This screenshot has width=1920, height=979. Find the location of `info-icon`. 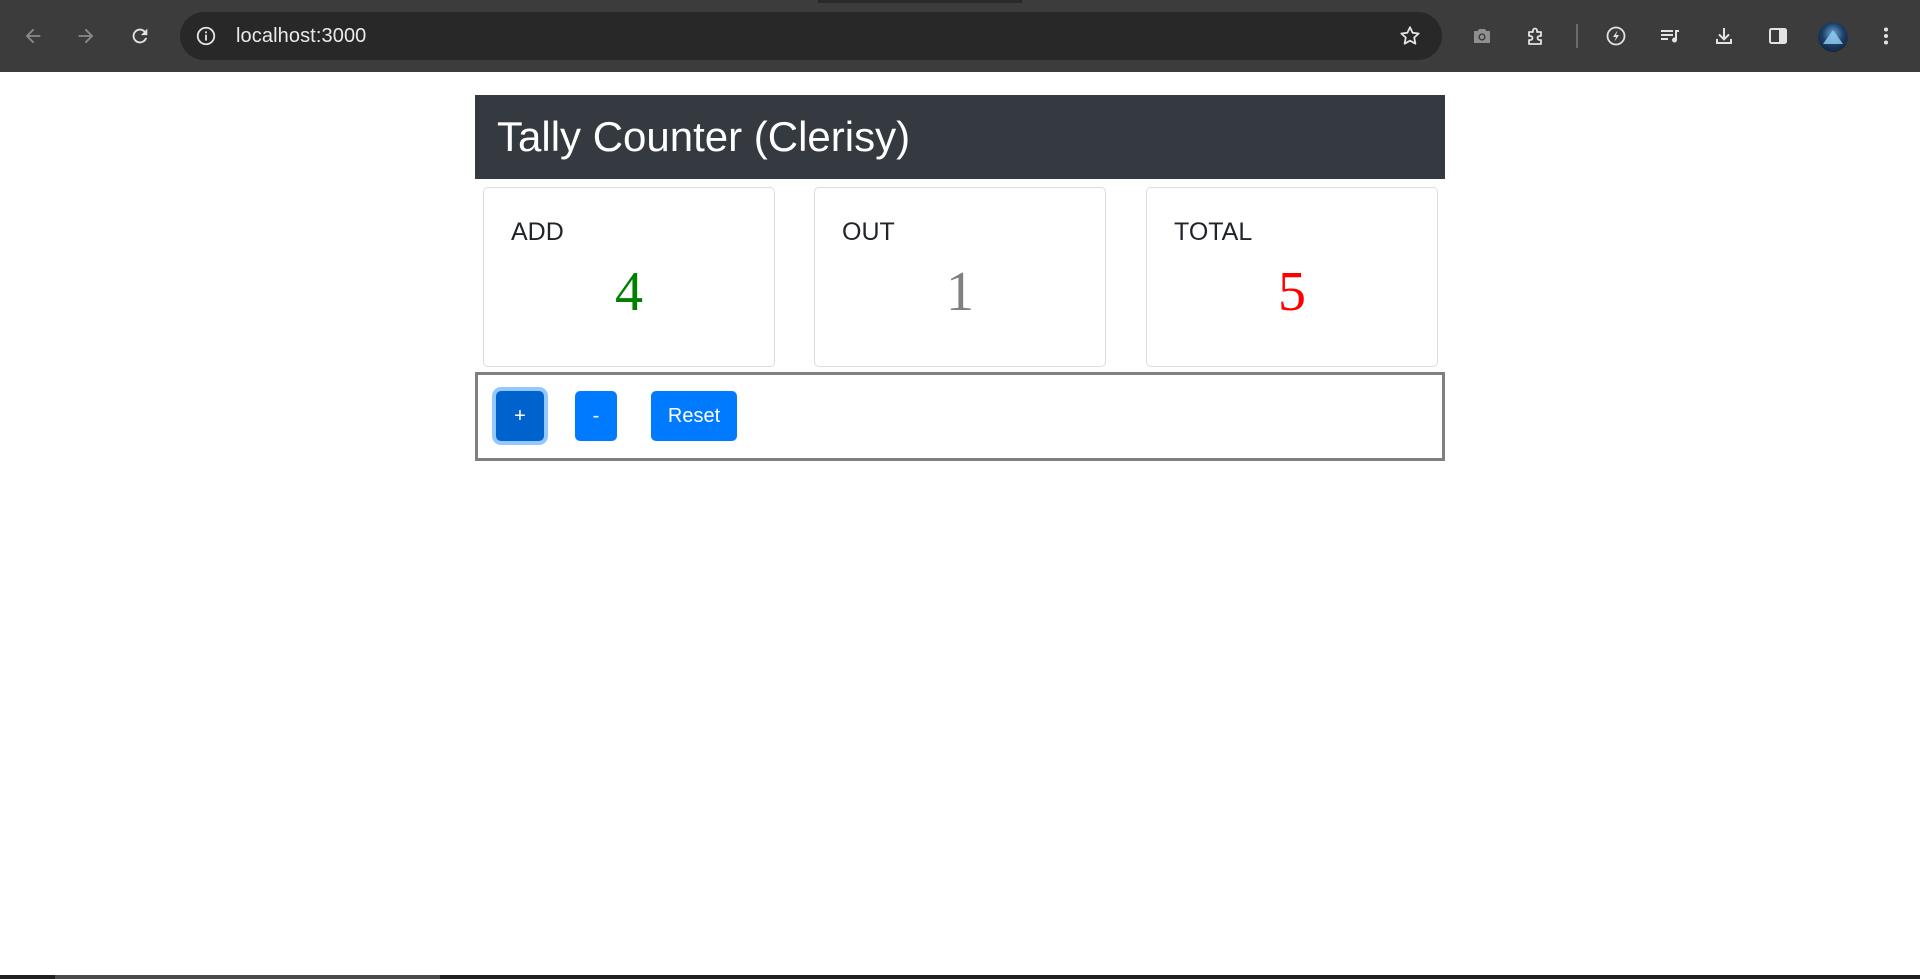

info-icon is located at coordinates (206, 36).